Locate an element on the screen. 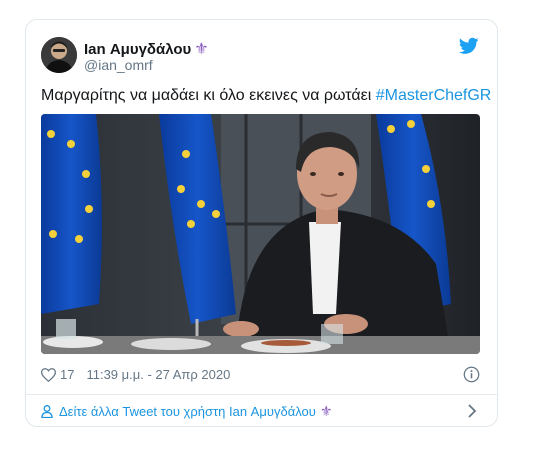 This screenshot has width=537, height=450. author-display-name: Ian Αμυγδάλου is located at coordinates (138, 49).